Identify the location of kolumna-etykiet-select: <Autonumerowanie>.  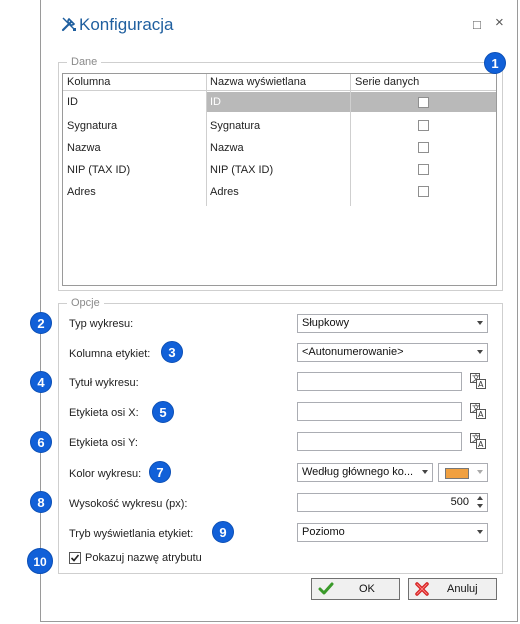
(392, 352).